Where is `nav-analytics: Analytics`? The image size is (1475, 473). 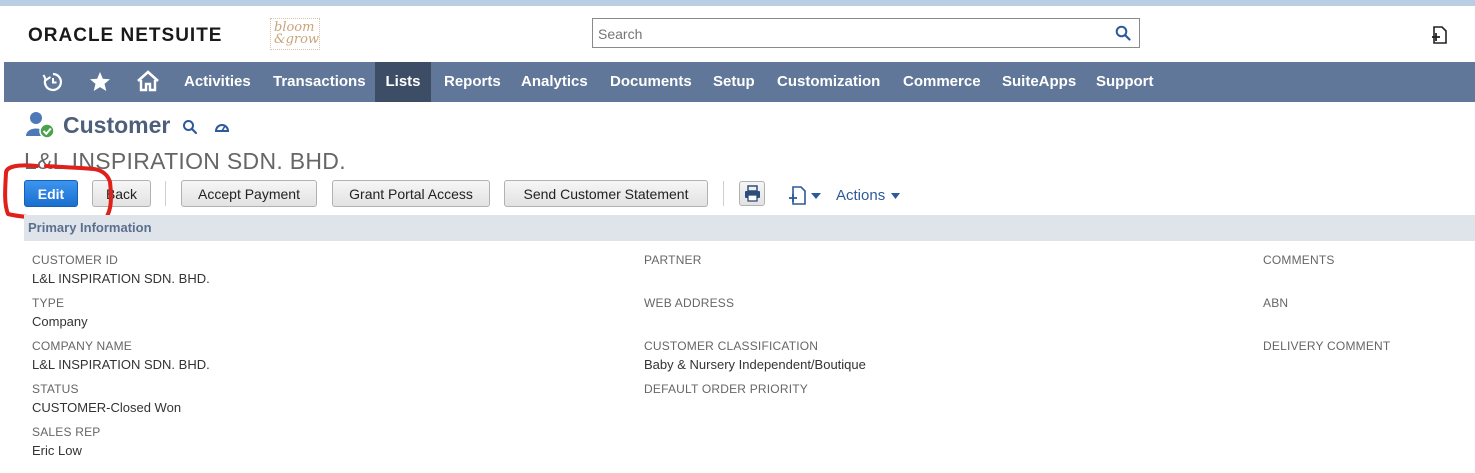 nav-analytics: Analytics is located at coordinates (554, 82).